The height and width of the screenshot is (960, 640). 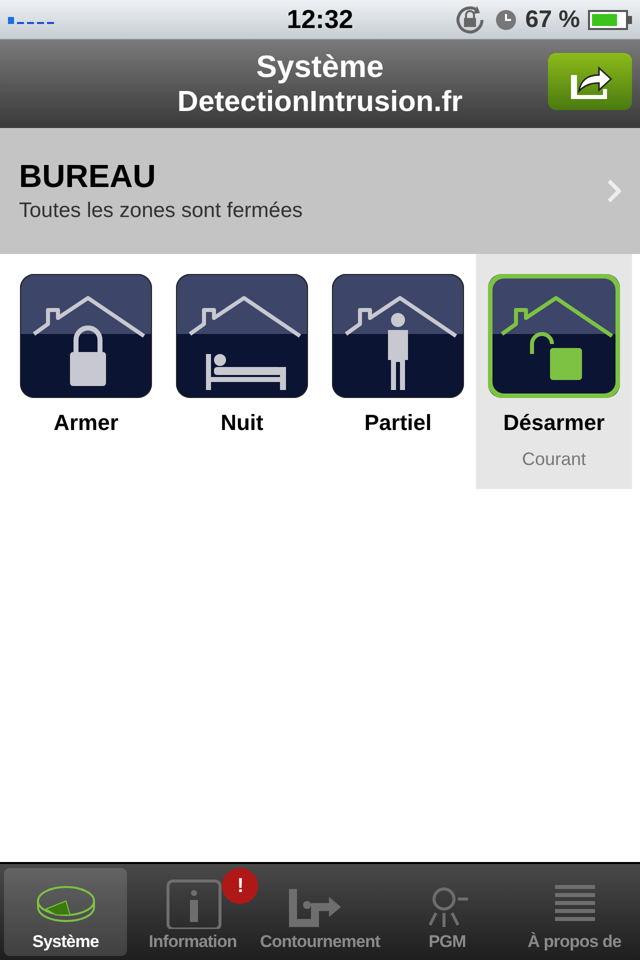 What do you see at coordinates (320, 912) in the screenshot?
I see `tab-item: Contournement` at bounding box center [320, 912].